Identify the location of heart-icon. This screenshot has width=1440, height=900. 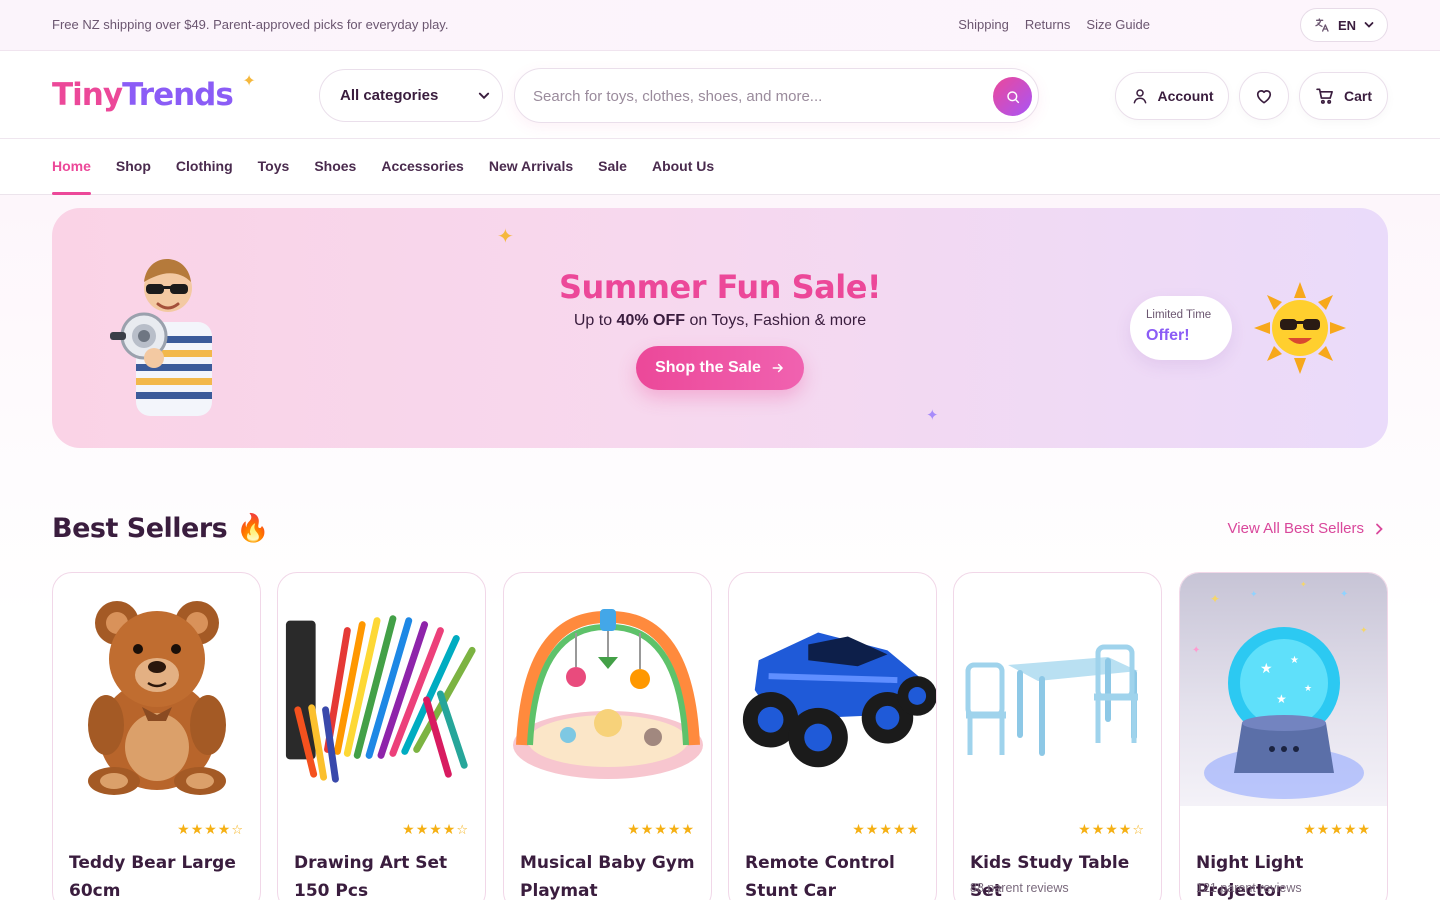
(1264, 97).